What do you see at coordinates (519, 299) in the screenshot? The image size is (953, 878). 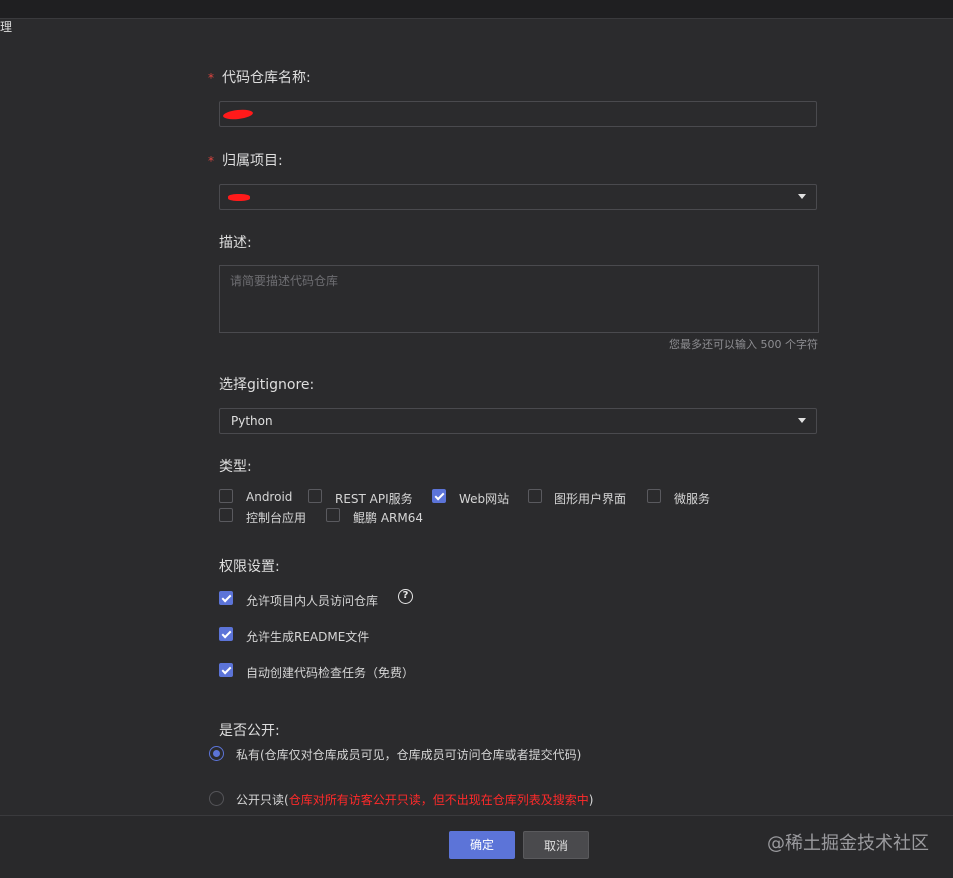 I see `description-textarea` at bounding box center [519, 299].